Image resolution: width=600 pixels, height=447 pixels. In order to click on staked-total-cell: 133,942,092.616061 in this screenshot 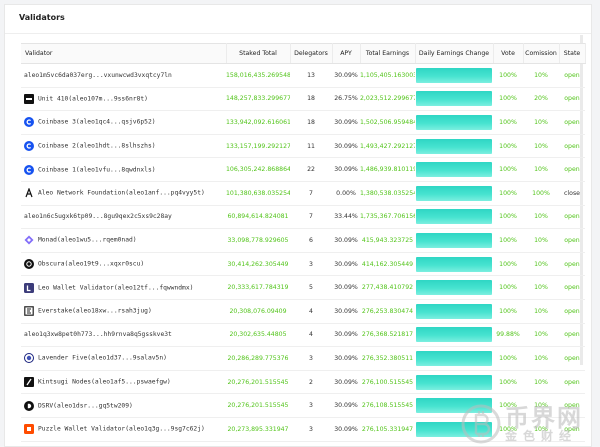, I will do `click(258, 122)`.